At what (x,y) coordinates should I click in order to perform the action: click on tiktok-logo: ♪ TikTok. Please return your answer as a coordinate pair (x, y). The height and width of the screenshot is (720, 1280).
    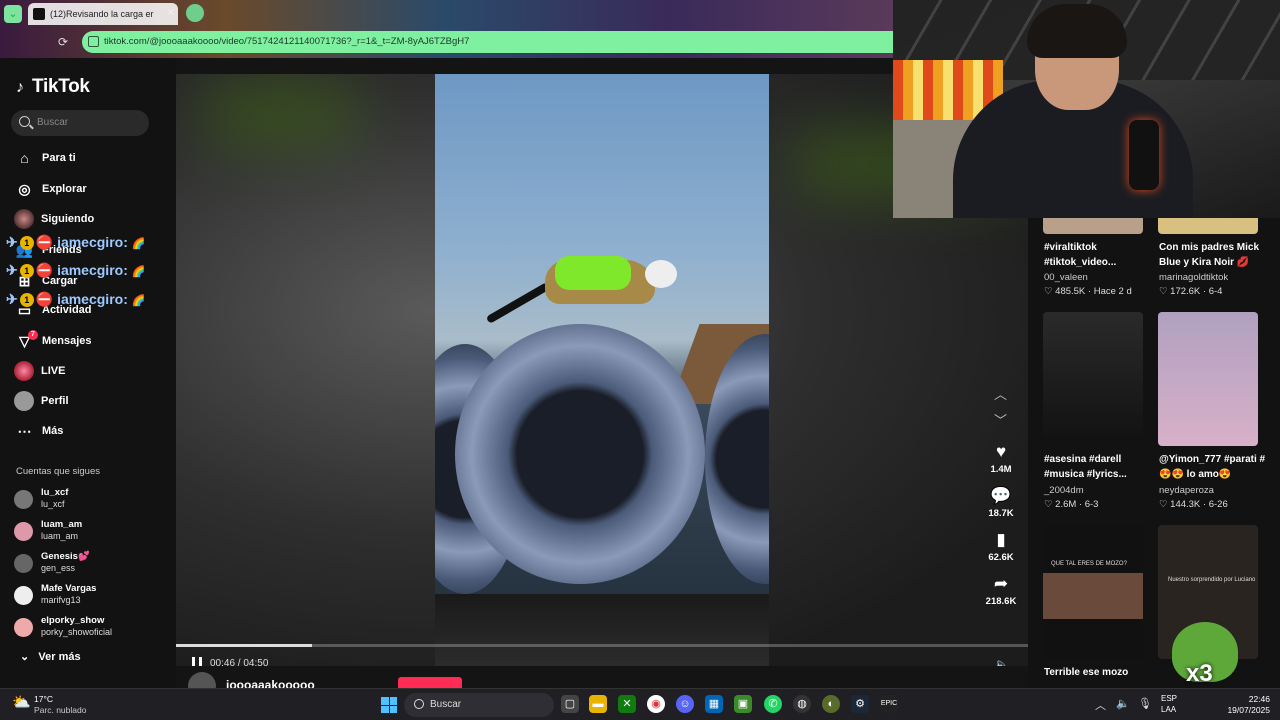
    Looking at the image, I should click on (53, 87).